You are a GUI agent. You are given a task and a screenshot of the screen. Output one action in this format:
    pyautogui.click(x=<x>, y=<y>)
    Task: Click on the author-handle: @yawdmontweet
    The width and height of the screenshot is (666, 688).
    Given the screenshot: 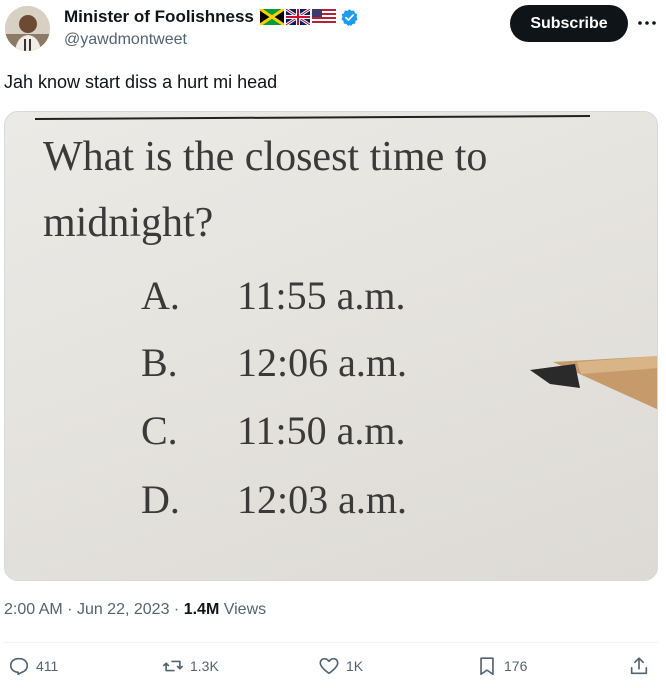 What is the action you would take?
    pyautogui.click(x=125, y=40)
    